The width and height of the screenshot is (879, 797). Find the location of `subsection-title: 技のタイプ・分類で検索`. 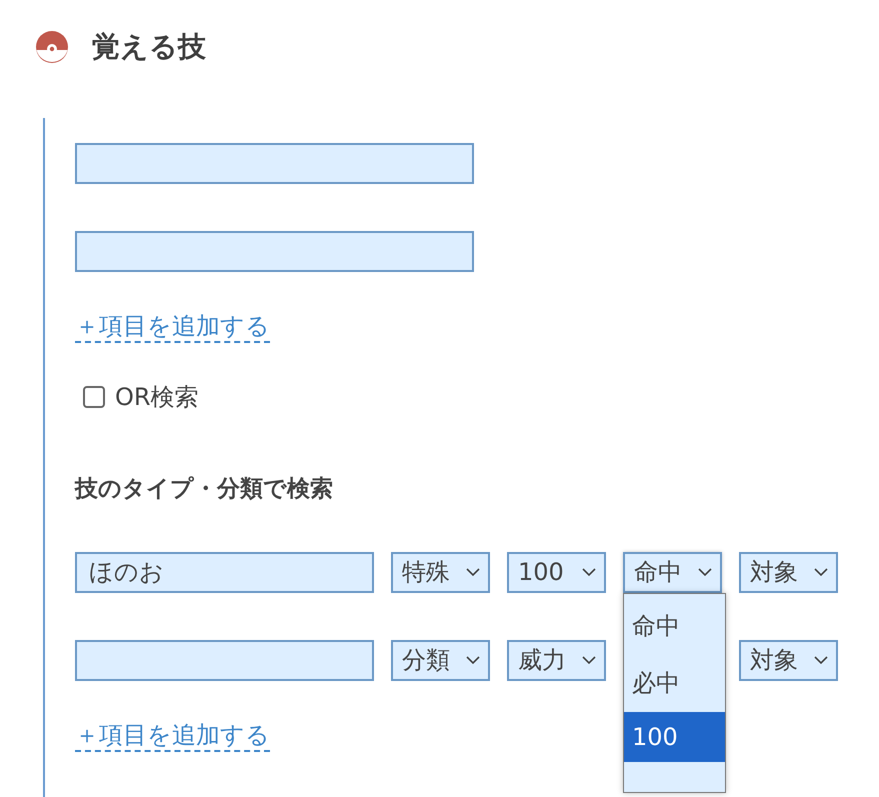

subsection-title: 技のタイプ・分類で検索 is located at coordinates (204, 489).